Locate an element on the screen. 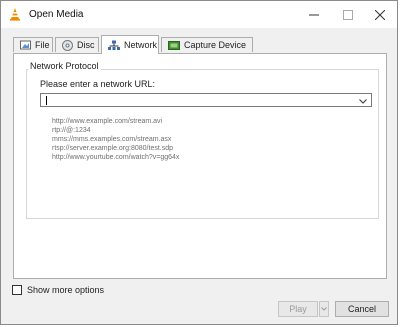  example-url: http://www.example.com/stream.avi is located at coordinates (107, 121).